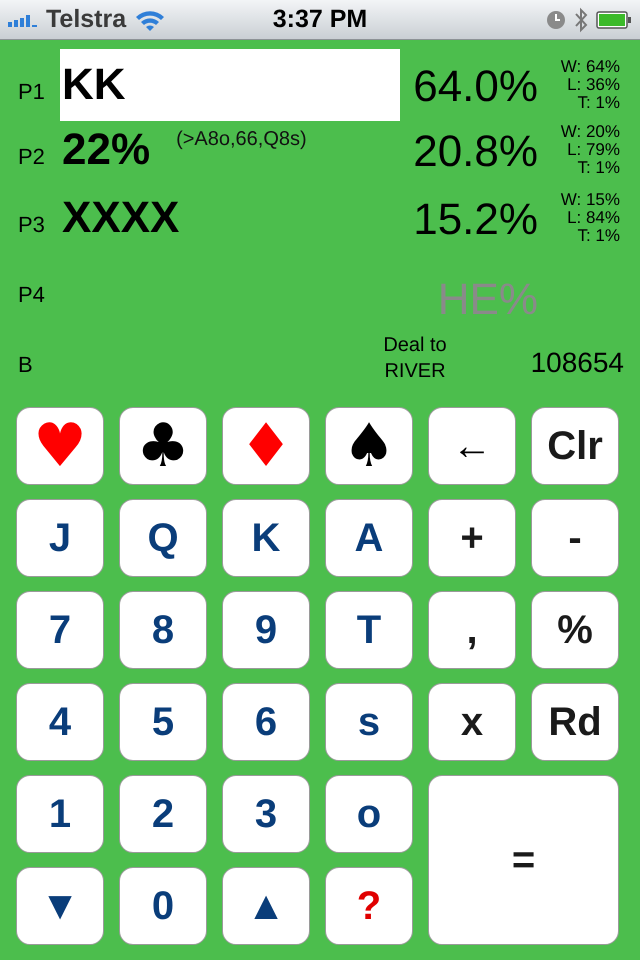  Describe the element at coordinates (23, 19) in the screenshot. I see `signal-icon` at that location.